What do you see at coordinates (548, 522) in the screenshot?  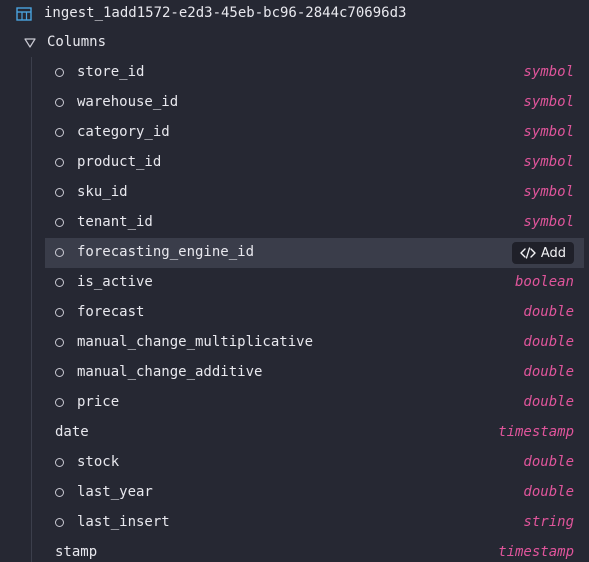 I see `column-type: string` at bounding box center [548, 522].